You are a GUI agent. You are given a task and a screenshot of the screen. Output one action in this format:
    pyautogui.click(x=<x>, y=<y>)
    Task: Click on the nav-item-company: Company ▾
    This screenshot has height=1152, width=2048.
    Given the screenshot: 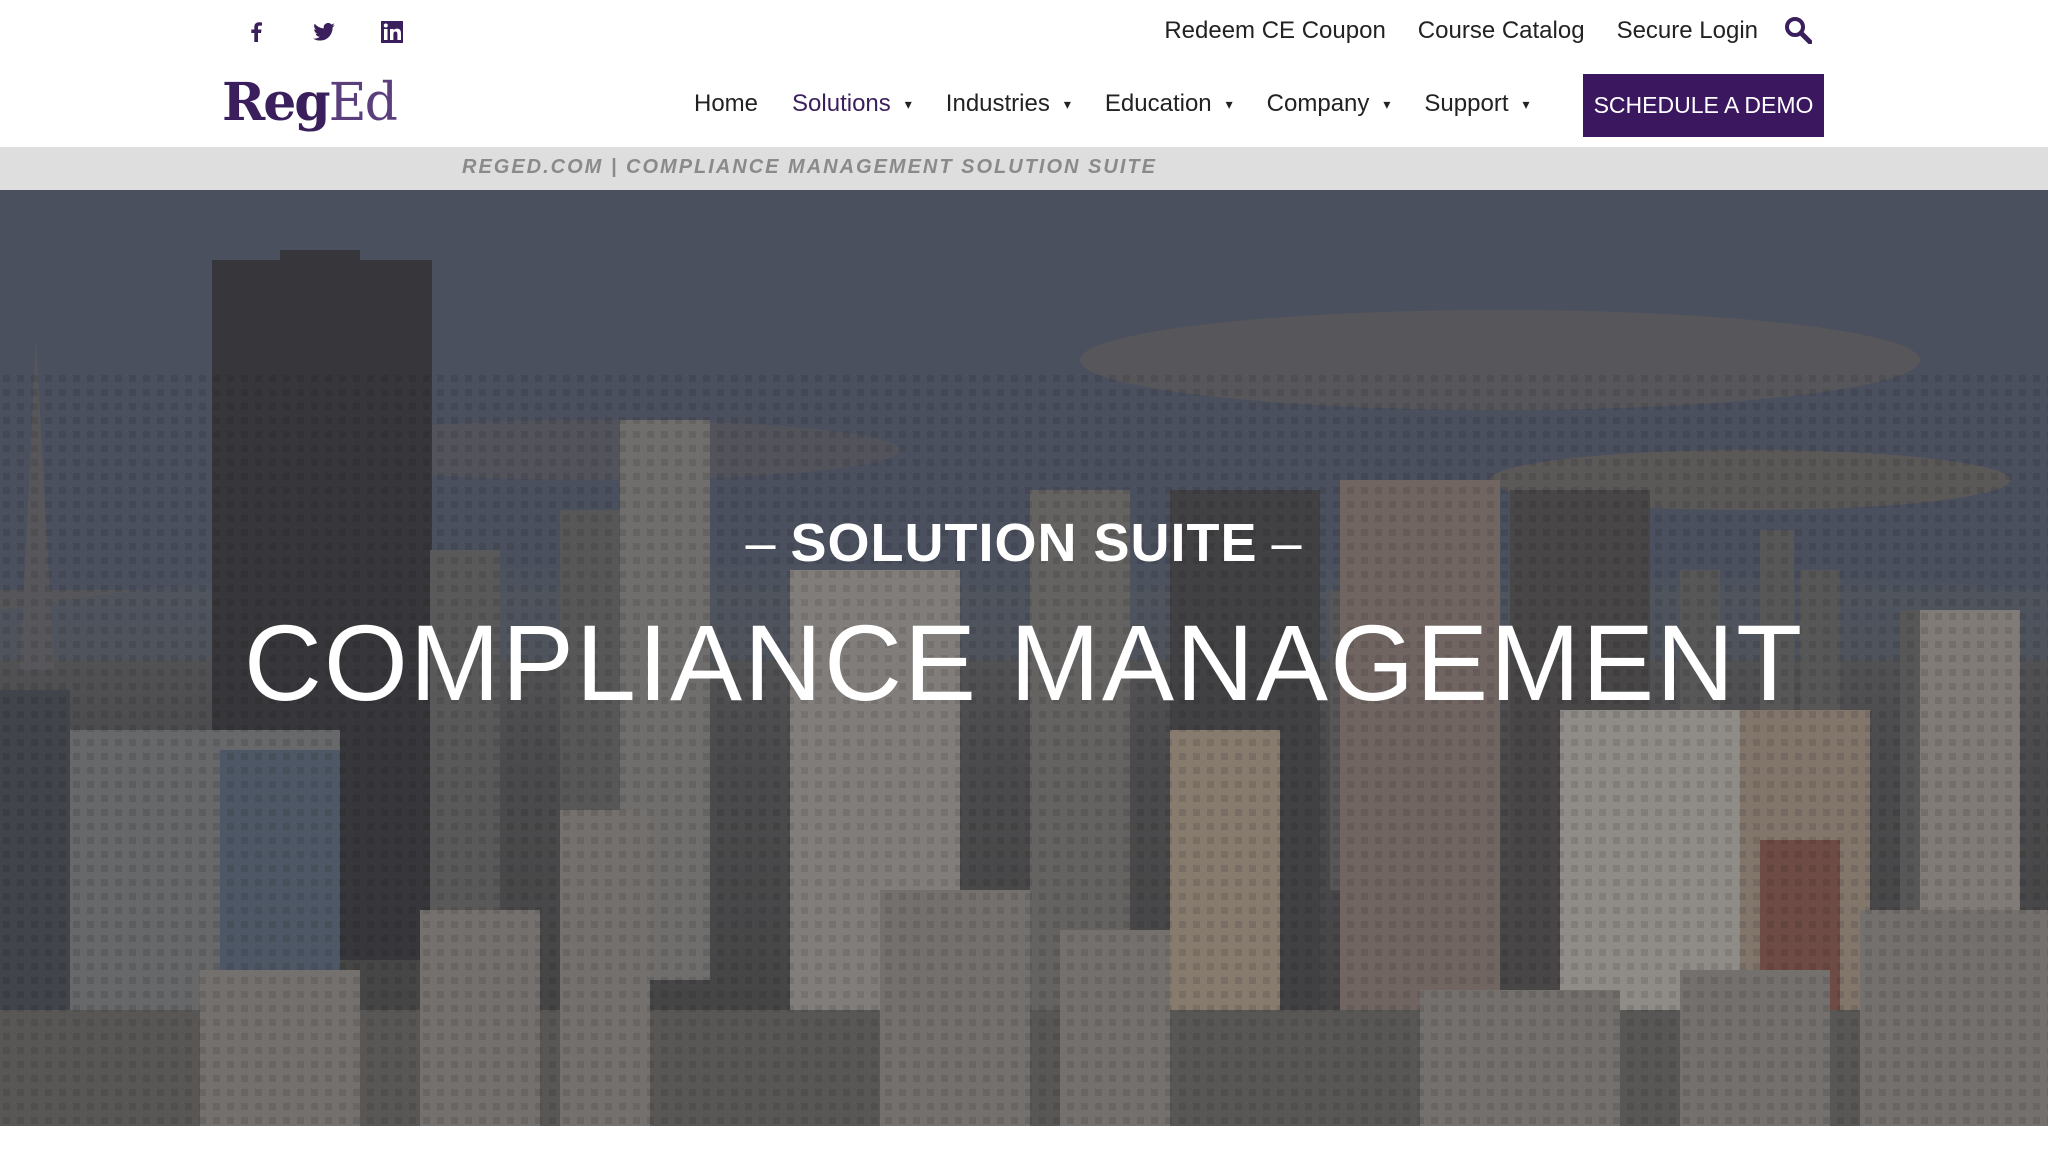 What is the action you would take?
    pyautogui.click(x=1329, y=104)
    